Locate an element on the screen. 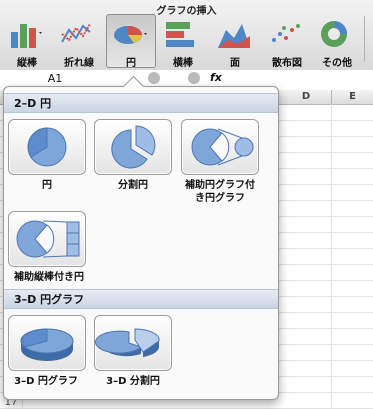  exploded-pie-2d-icon is located at coordinates (133, 147).